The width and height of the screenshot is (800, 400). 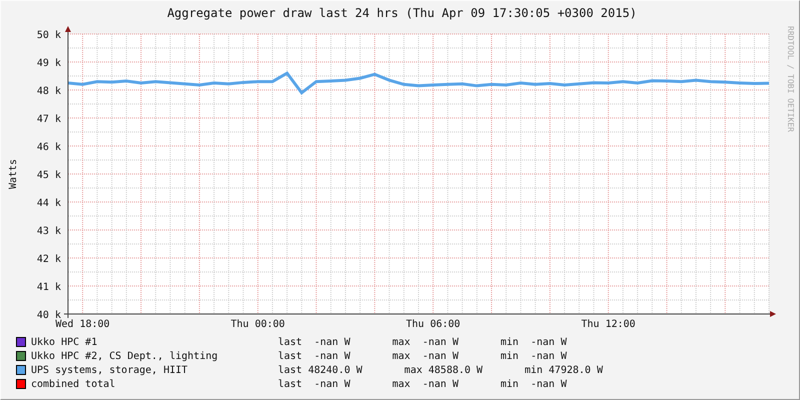 I want to click on legend-stat: max 48588.0 W, so click(x=443, y=370).